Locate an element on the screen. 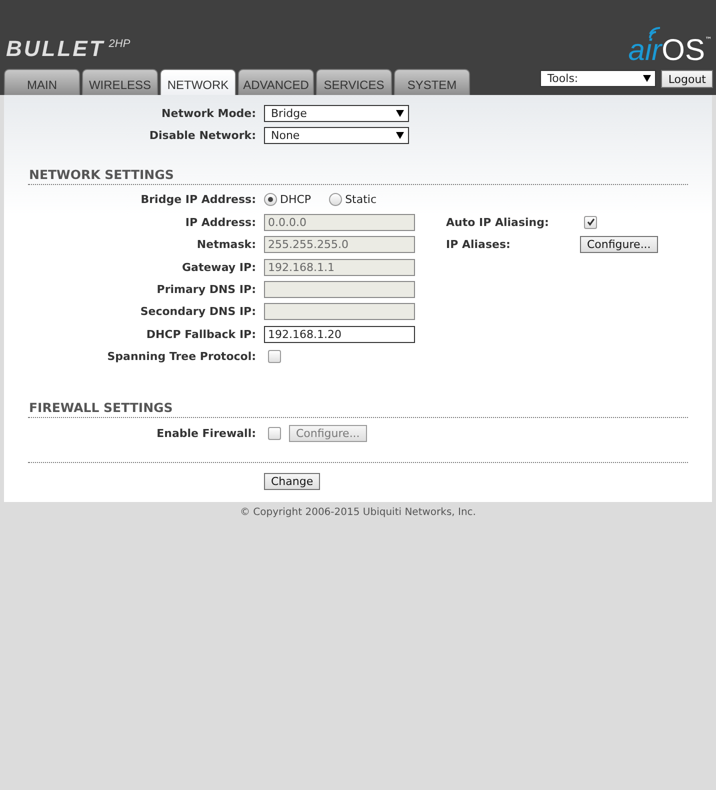 Image resolution: width=716 pixels, height=790 pixels. field-label: Primary DNS IP: is located at coordinates (206, 289).